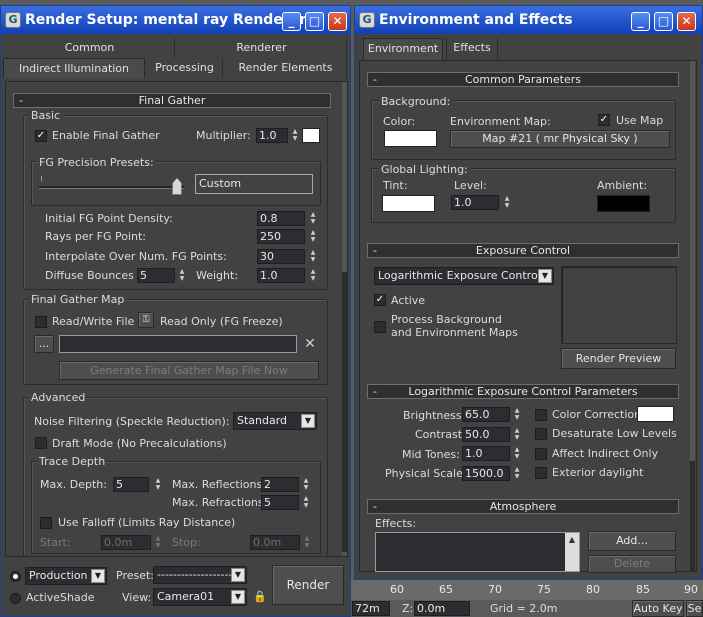 This screenshot has width=703, height=617. What do you see at coordinates (694, 608) in the screenshot?
I see `set-key-button: Se` at bounding box center [694, 608].